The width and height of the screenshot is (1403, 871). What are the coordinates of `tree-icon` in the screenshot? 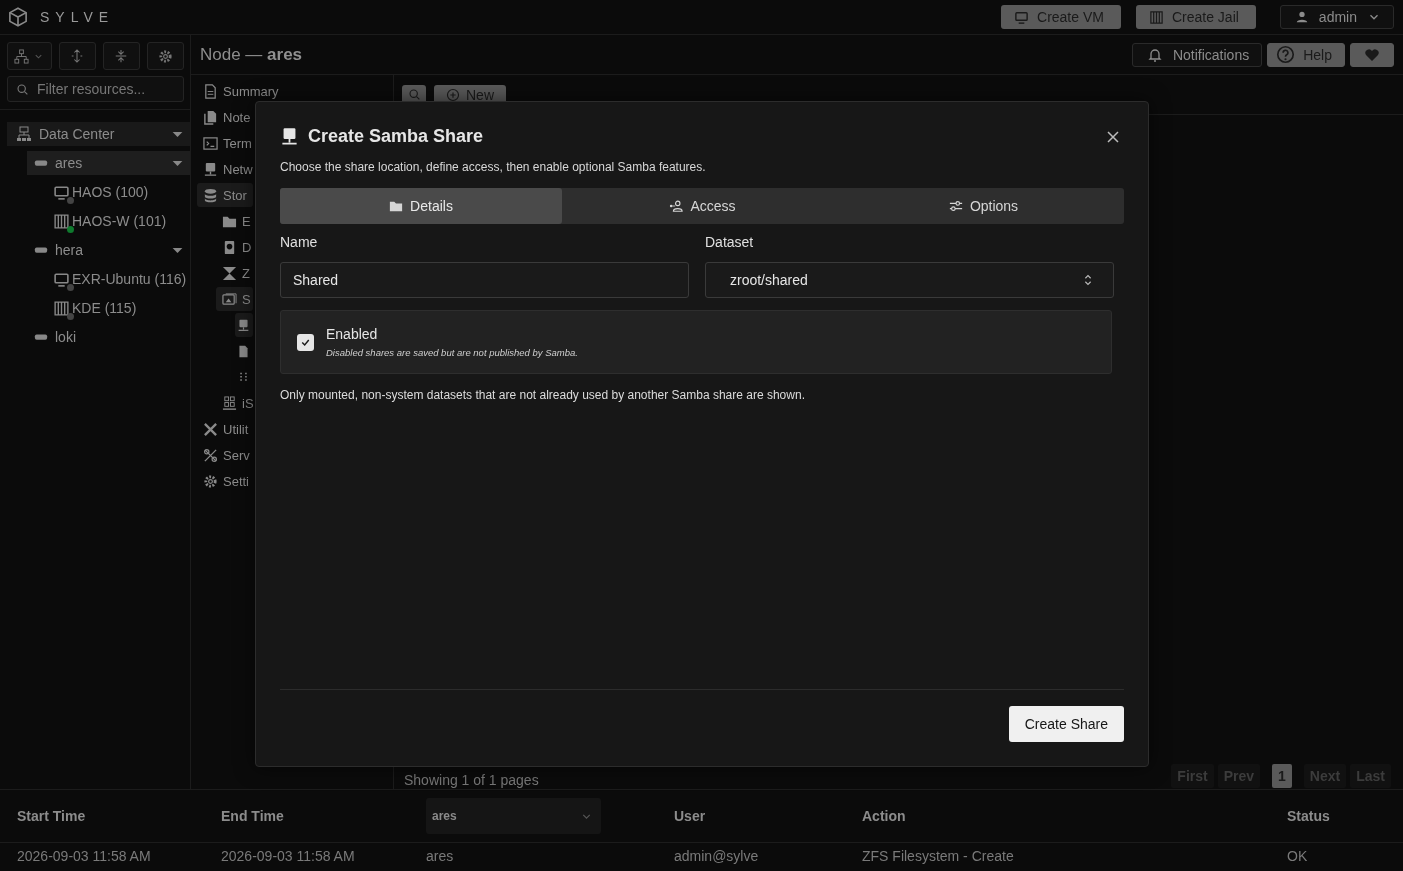 It's located at (22, 56).